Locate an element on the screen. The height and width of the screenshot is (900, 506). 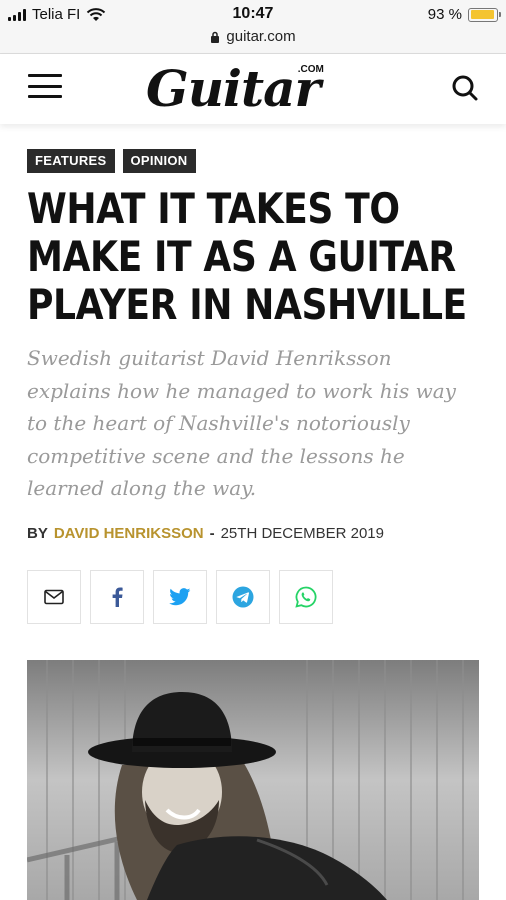
search-button is located at coordinates (465, 88).